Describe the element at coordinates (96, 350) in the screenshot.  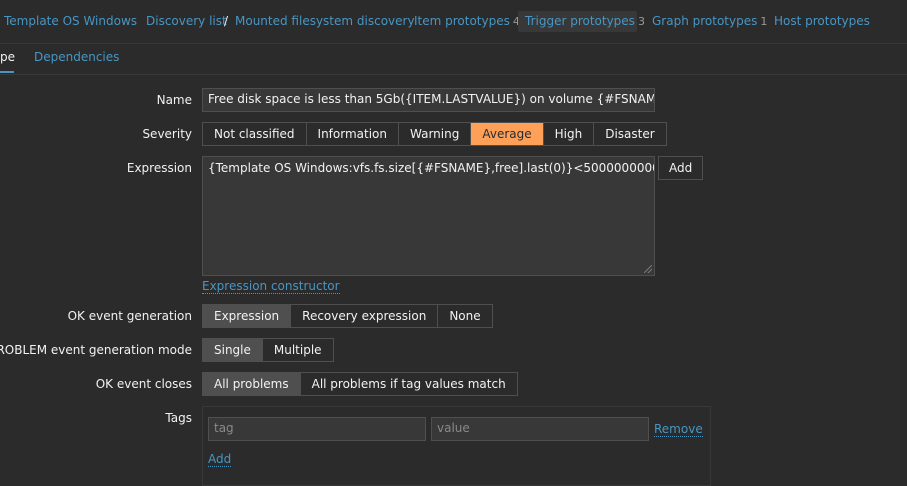
I see `problem-mode-label: PROBLEM event generation mode` at that location.